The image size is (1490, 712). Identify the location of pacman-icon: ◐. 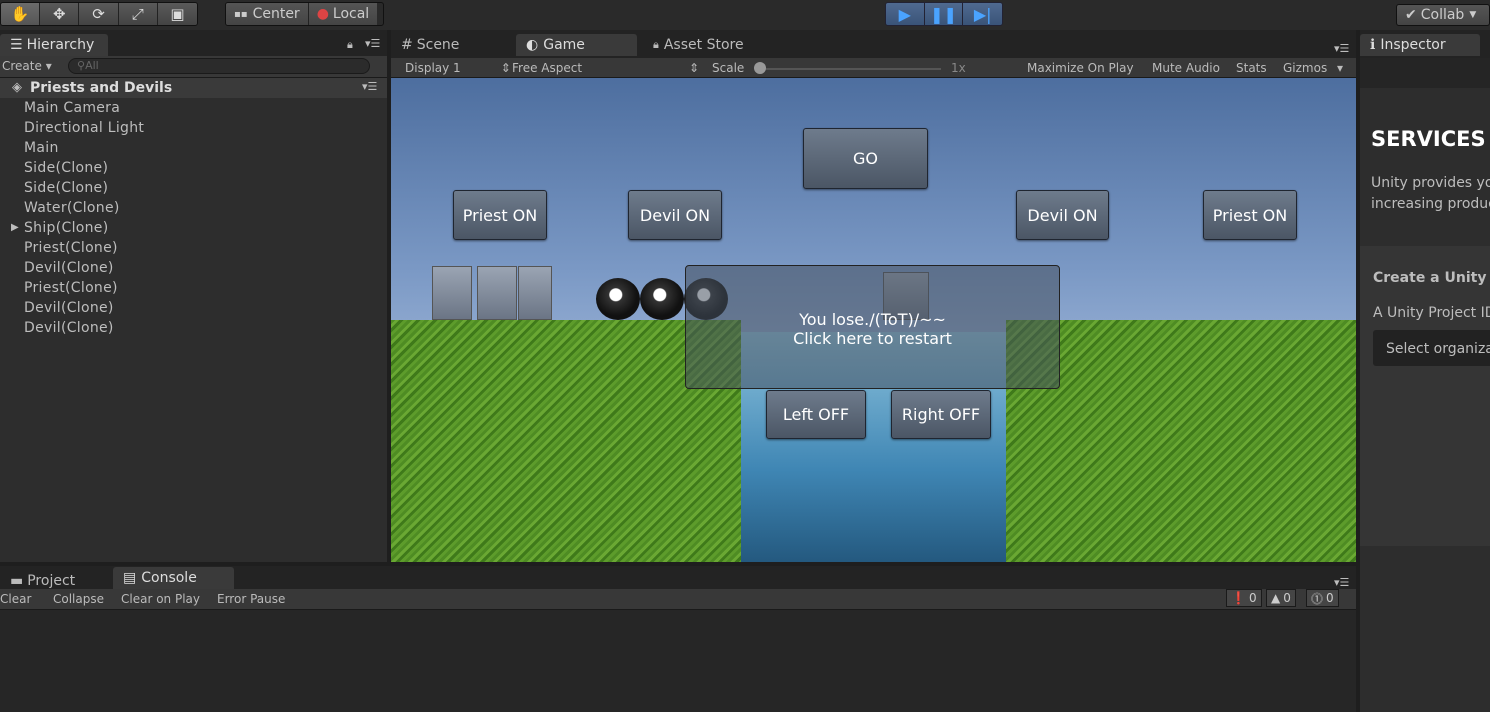
(532, 45).